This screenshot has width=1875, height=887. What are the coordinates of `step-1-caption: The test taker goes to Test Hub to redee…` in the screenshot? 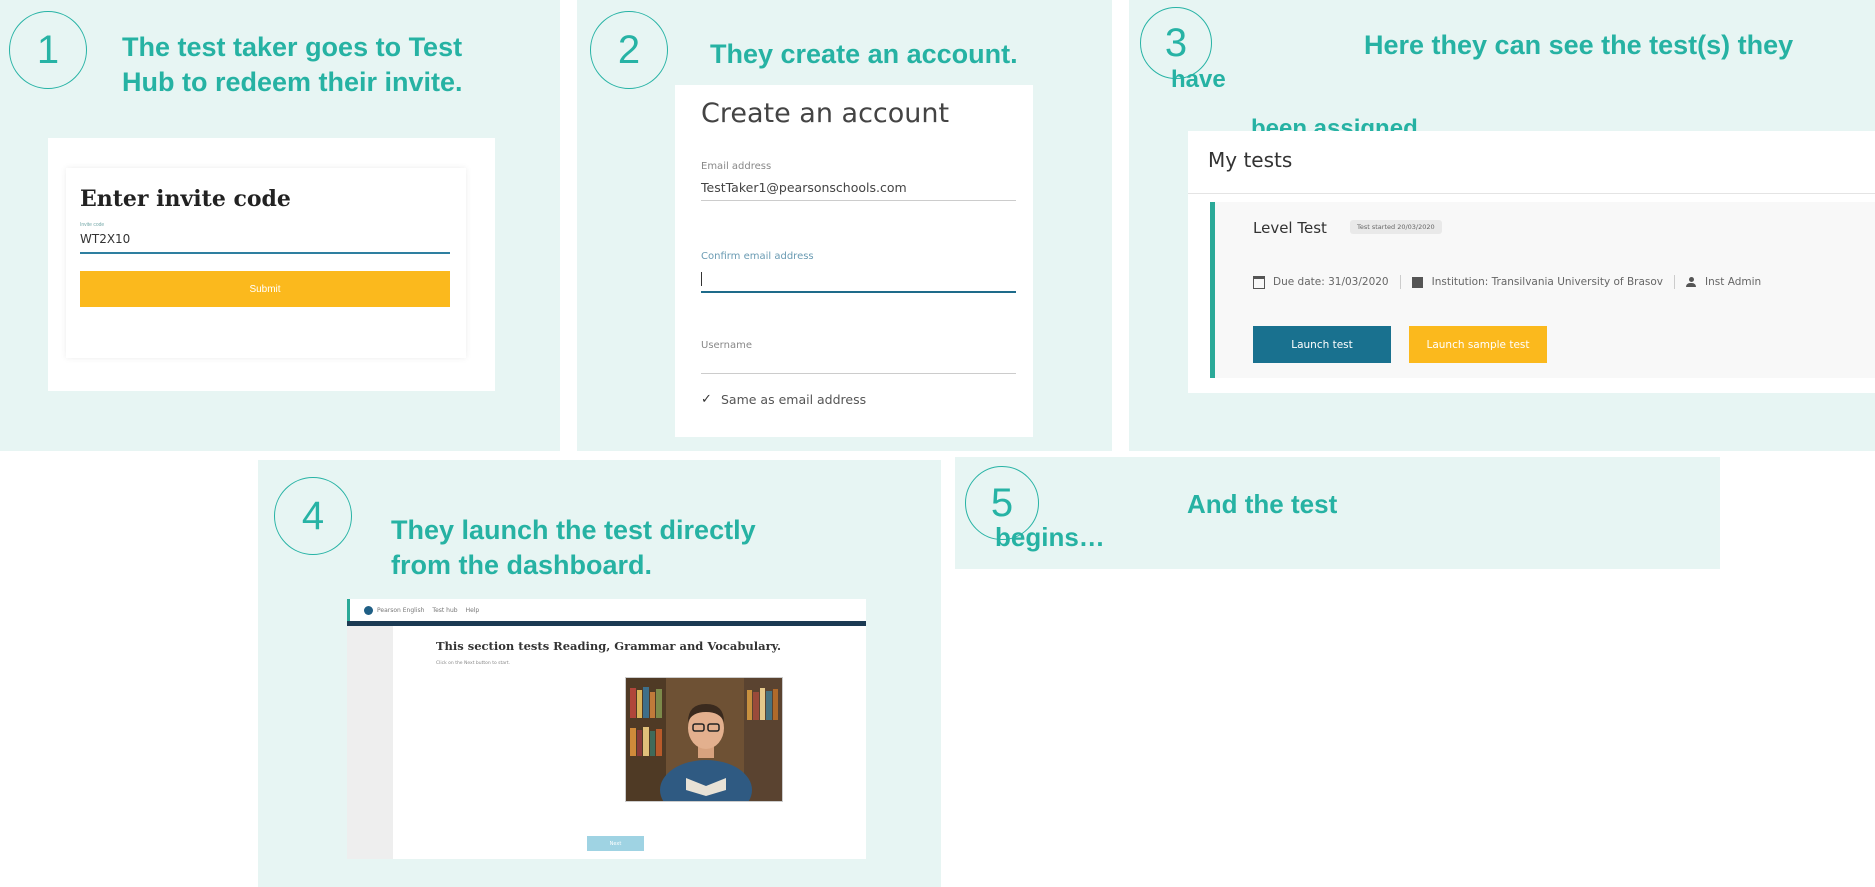 It's located at (332, 65).